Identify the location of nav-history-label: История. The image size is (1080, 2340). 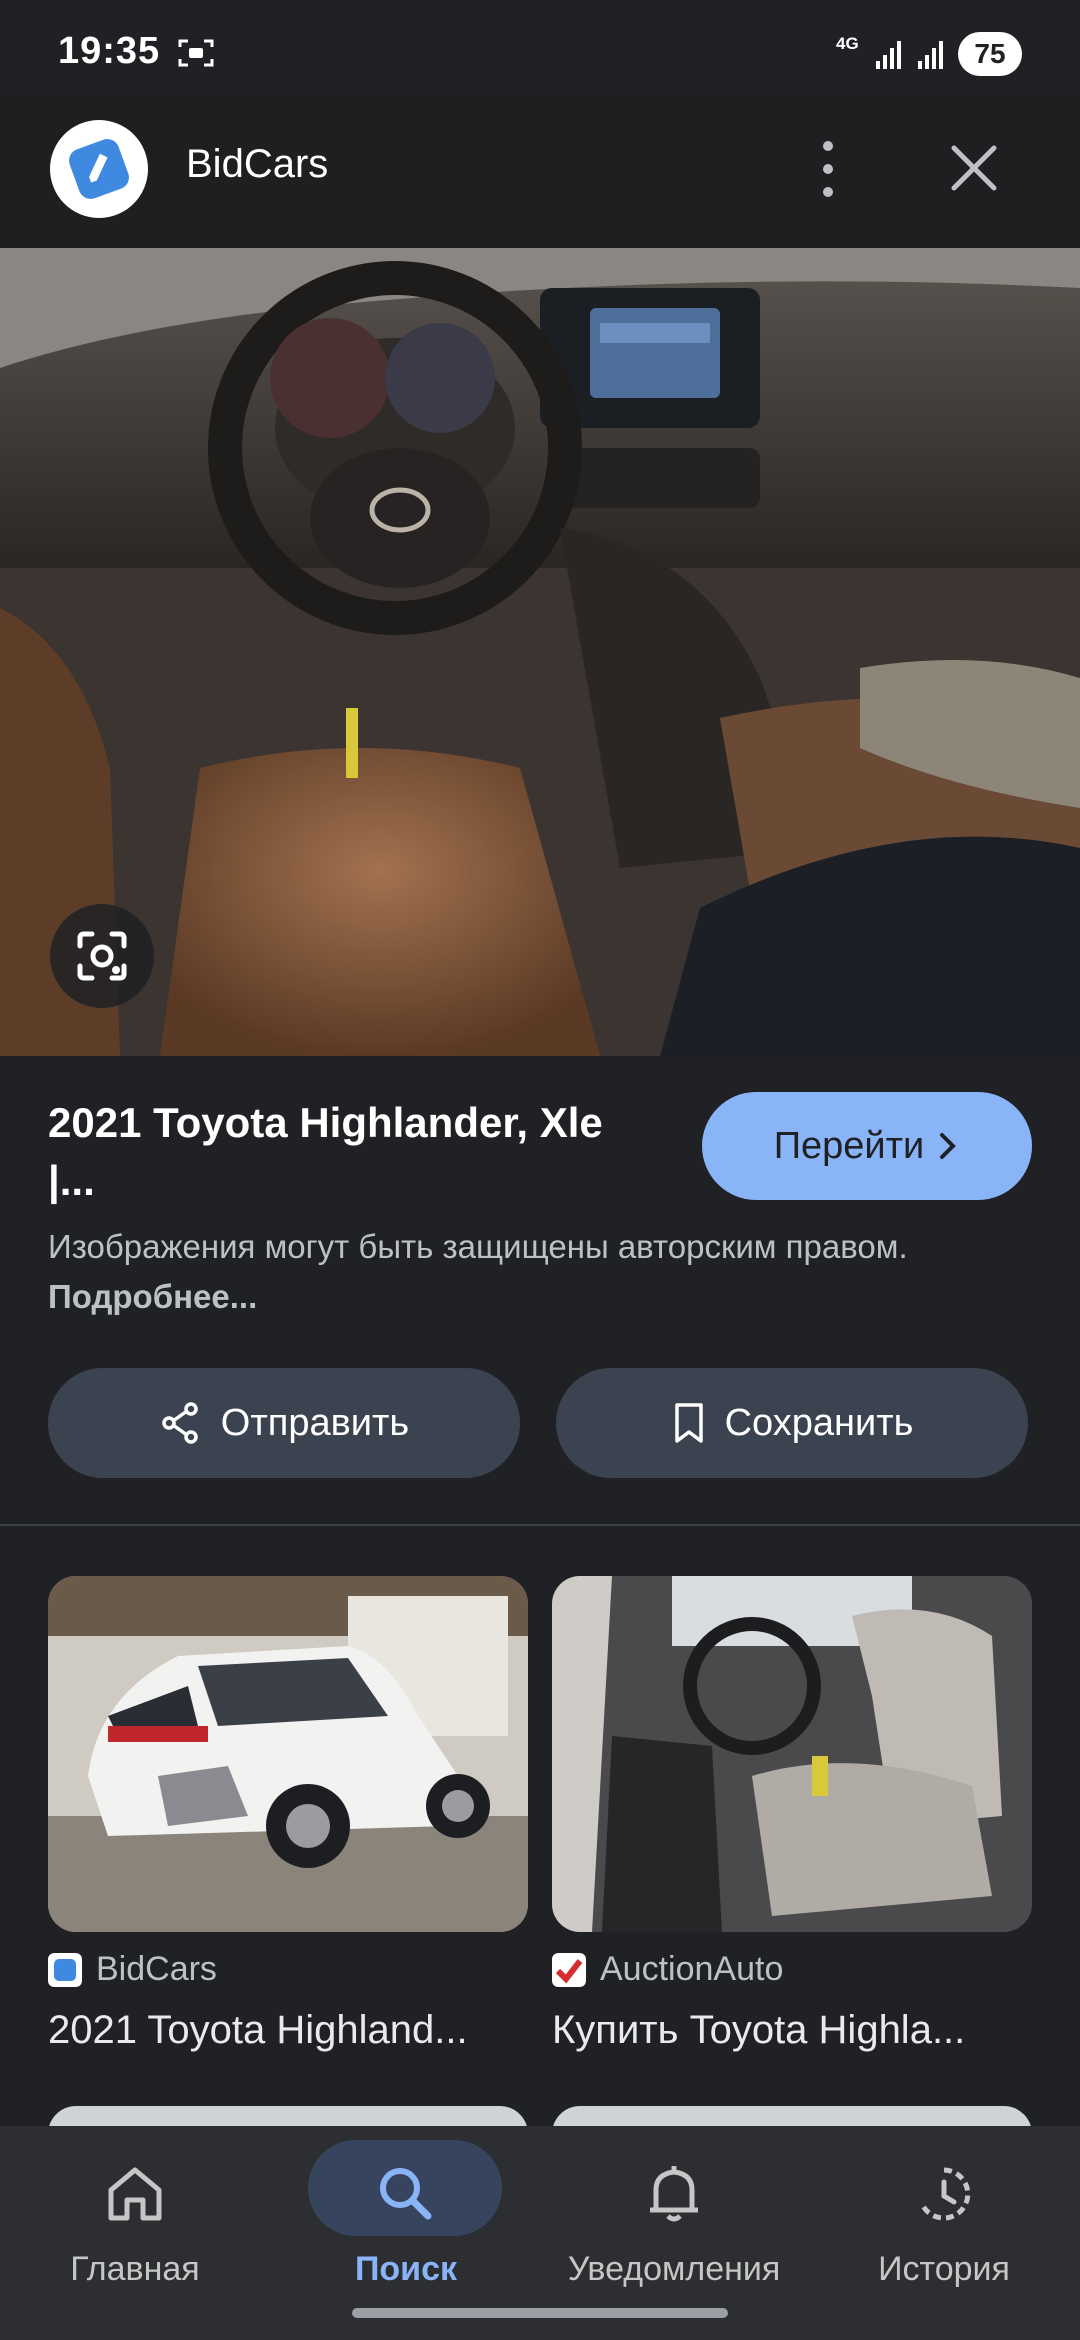
(944, 2269).